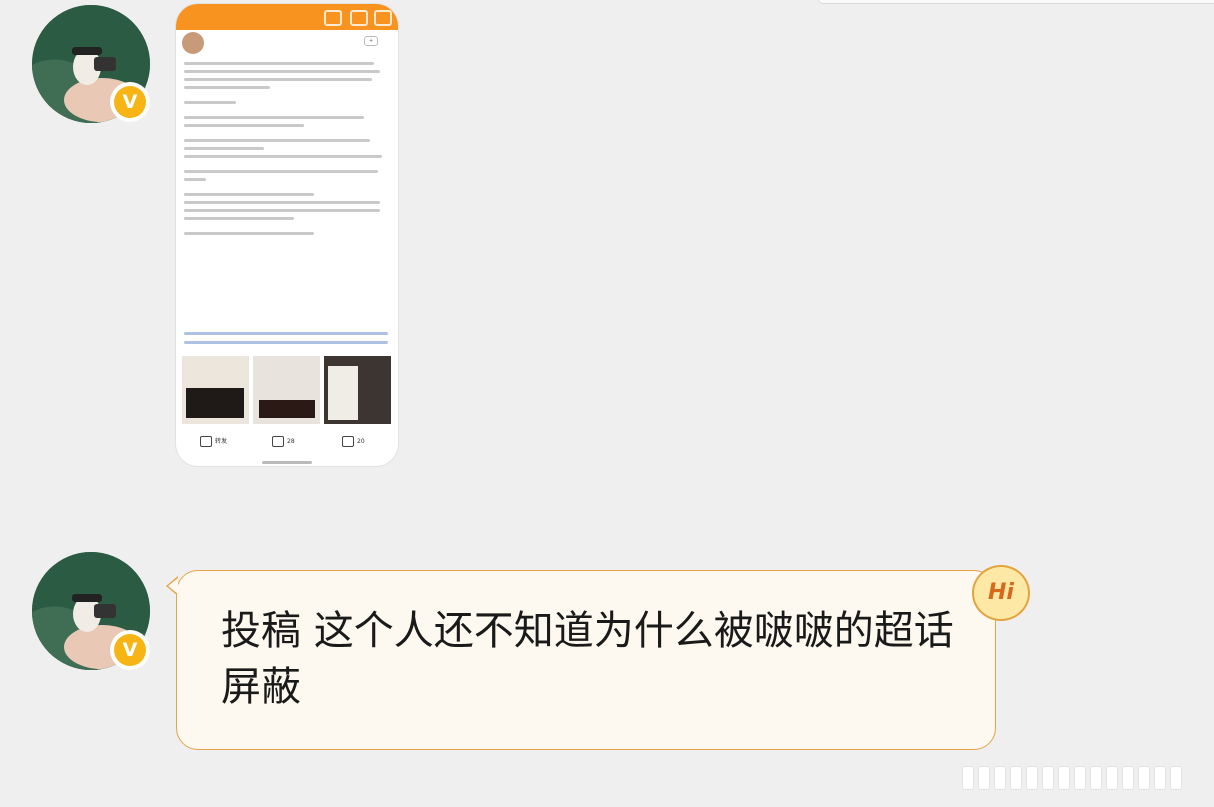  I want to click on message-text: 投稿 这个人还不知道为什么被啵啵的超话屏蔽, so click(587, 659).